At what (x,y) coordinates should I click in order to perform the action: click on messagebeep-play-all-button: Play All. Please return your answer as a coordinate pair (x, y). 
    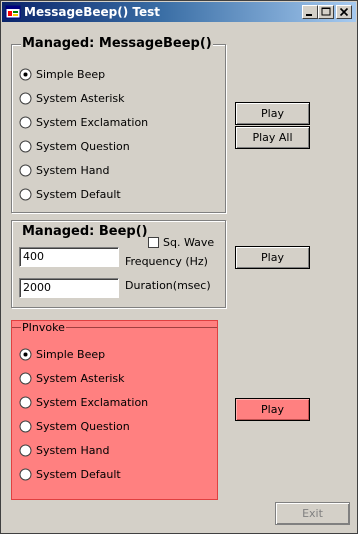
    Looking at the image, I should click on (272, 137).